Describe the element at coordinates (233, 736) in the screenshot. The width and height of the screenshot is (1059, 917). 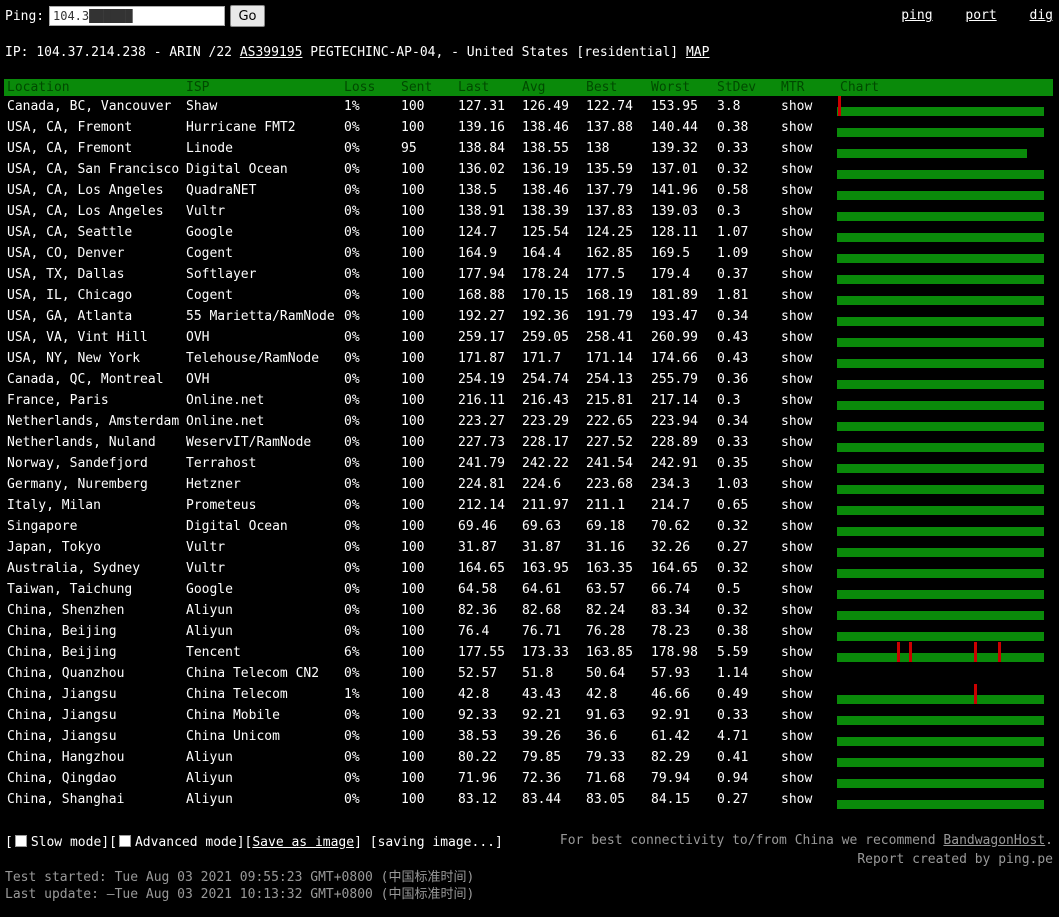
I see `cell-isp: China Unicom` at that location.